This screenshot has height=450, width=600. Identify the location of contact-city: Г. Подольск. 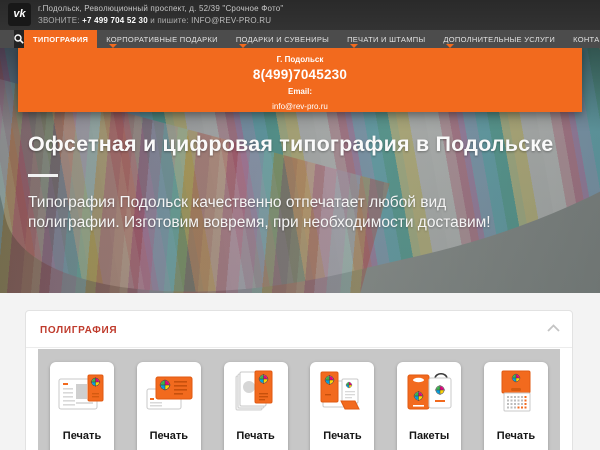
(300, 59).